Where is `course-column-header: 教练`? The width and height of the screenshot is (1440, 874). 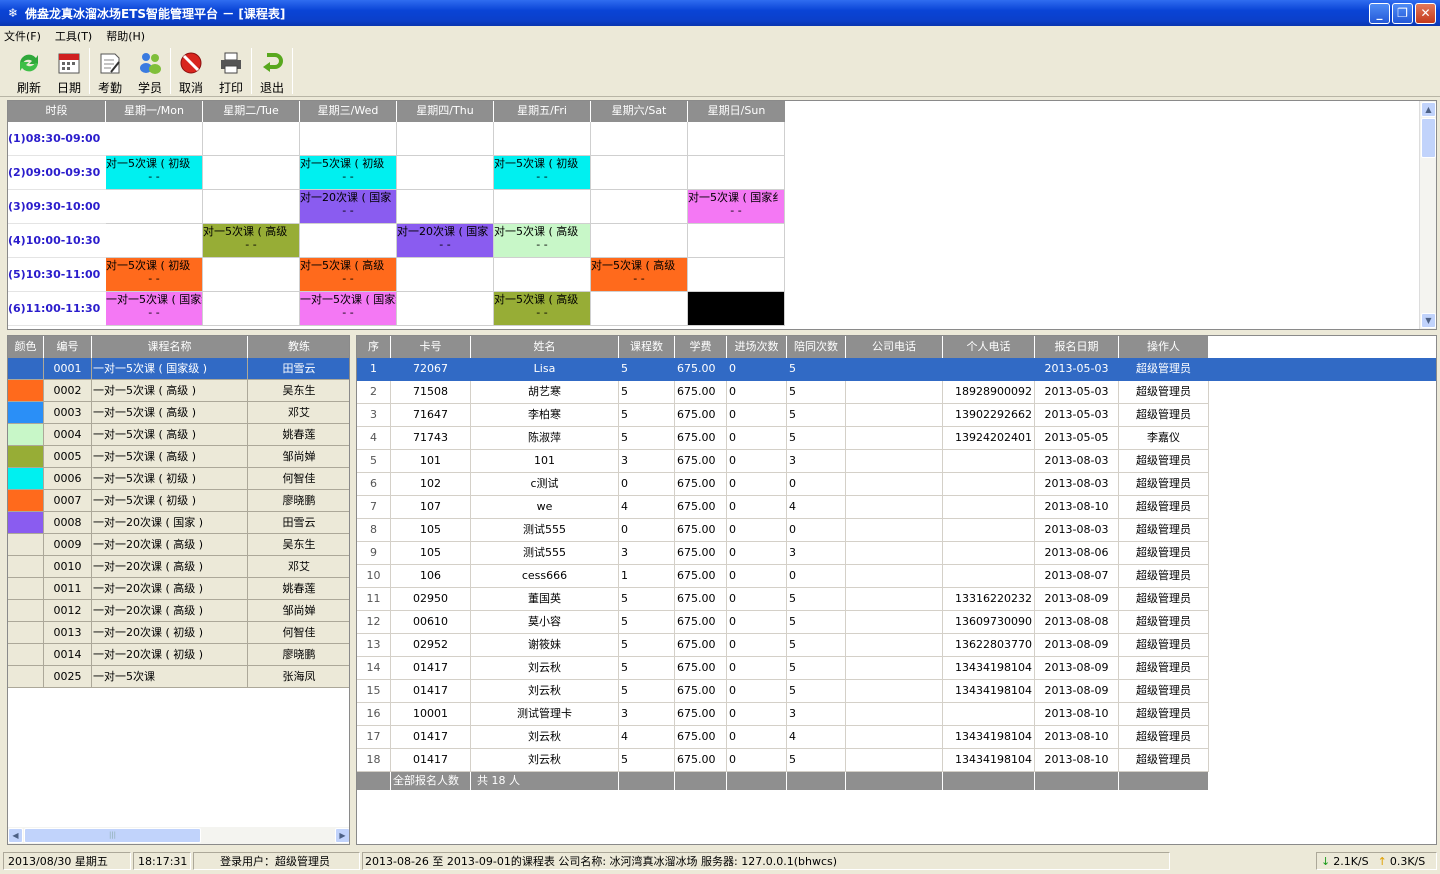 course-column-header: 教练 is located at coordinates (298, 347).